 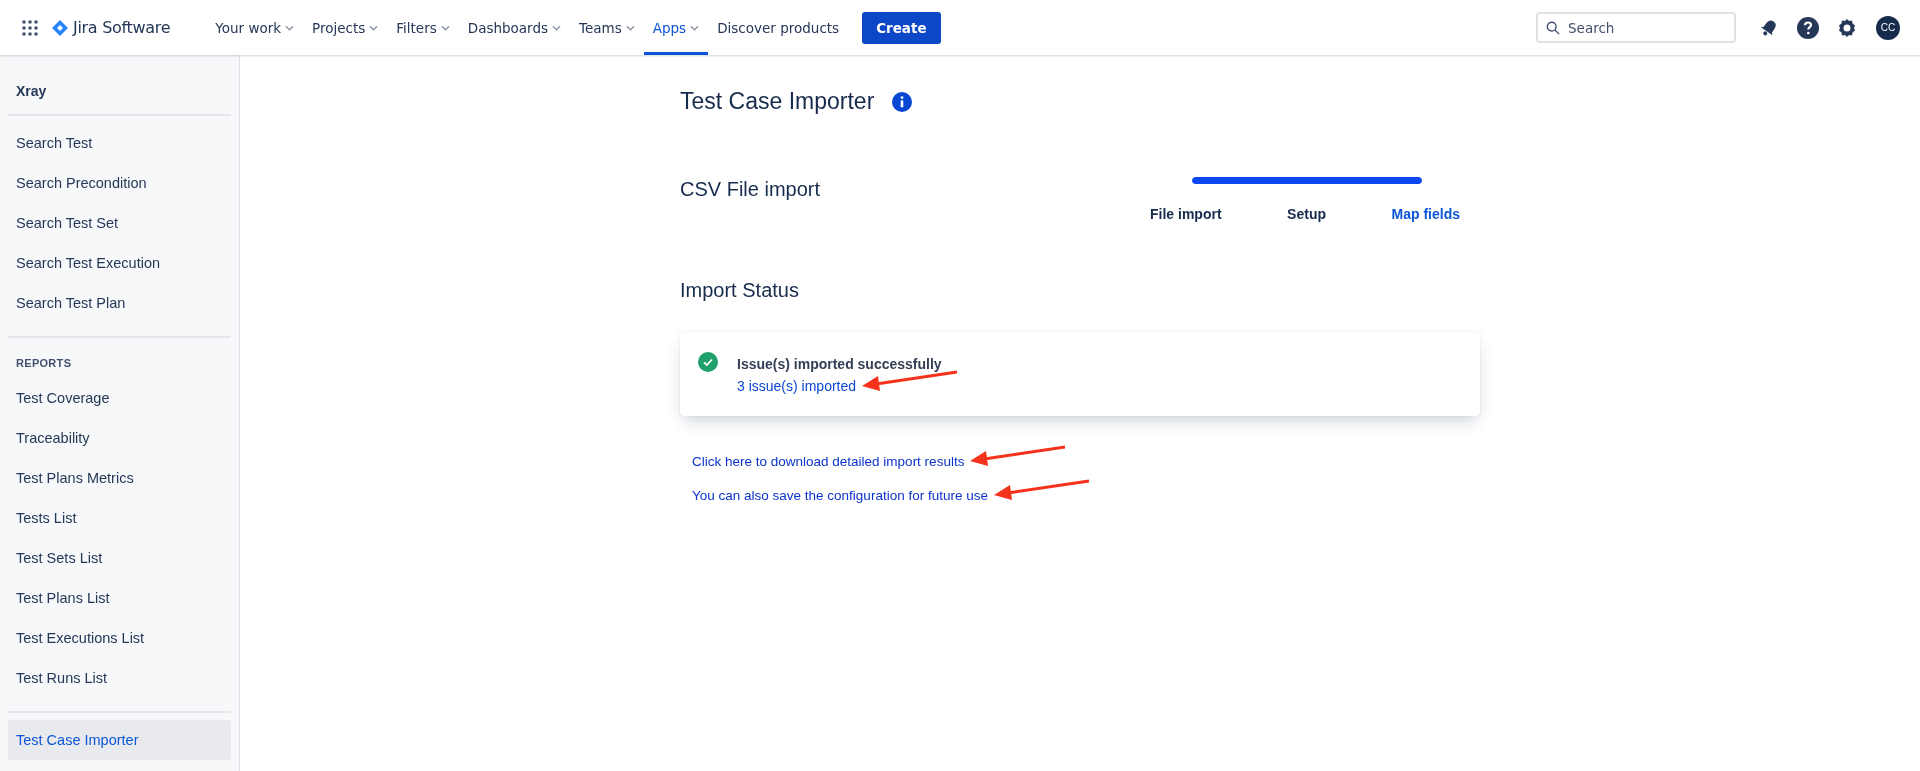 What do you see at coordinates (607, 27) in the screenshot?
I see `nav-menu-item: Teams` at bounding box center [607, 27].